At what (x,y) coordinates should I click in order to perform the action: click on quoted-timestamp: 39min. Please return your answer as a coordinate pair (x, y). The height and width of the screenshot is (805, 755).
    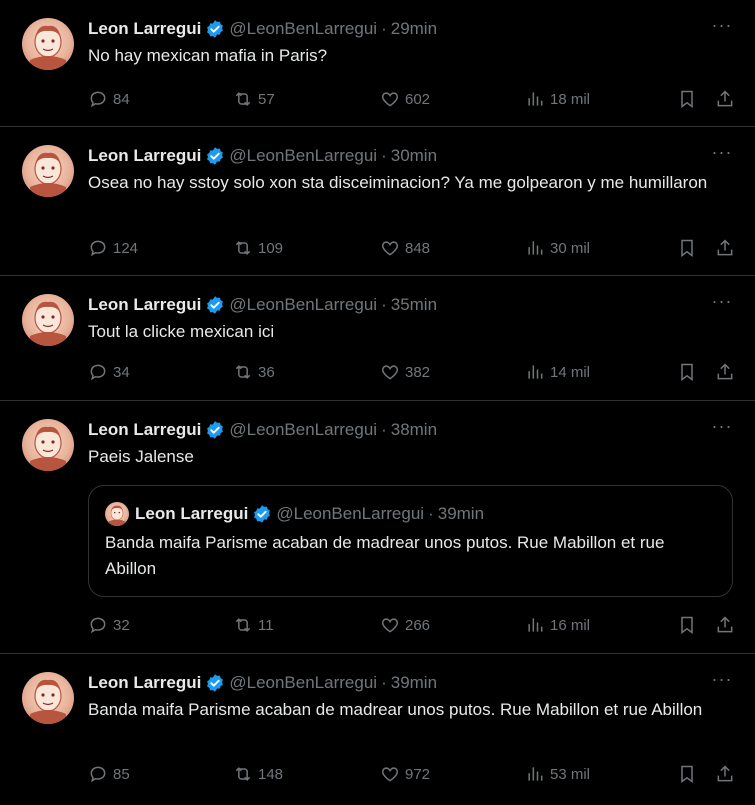
    Looking at the image, I should click on (461, 513).